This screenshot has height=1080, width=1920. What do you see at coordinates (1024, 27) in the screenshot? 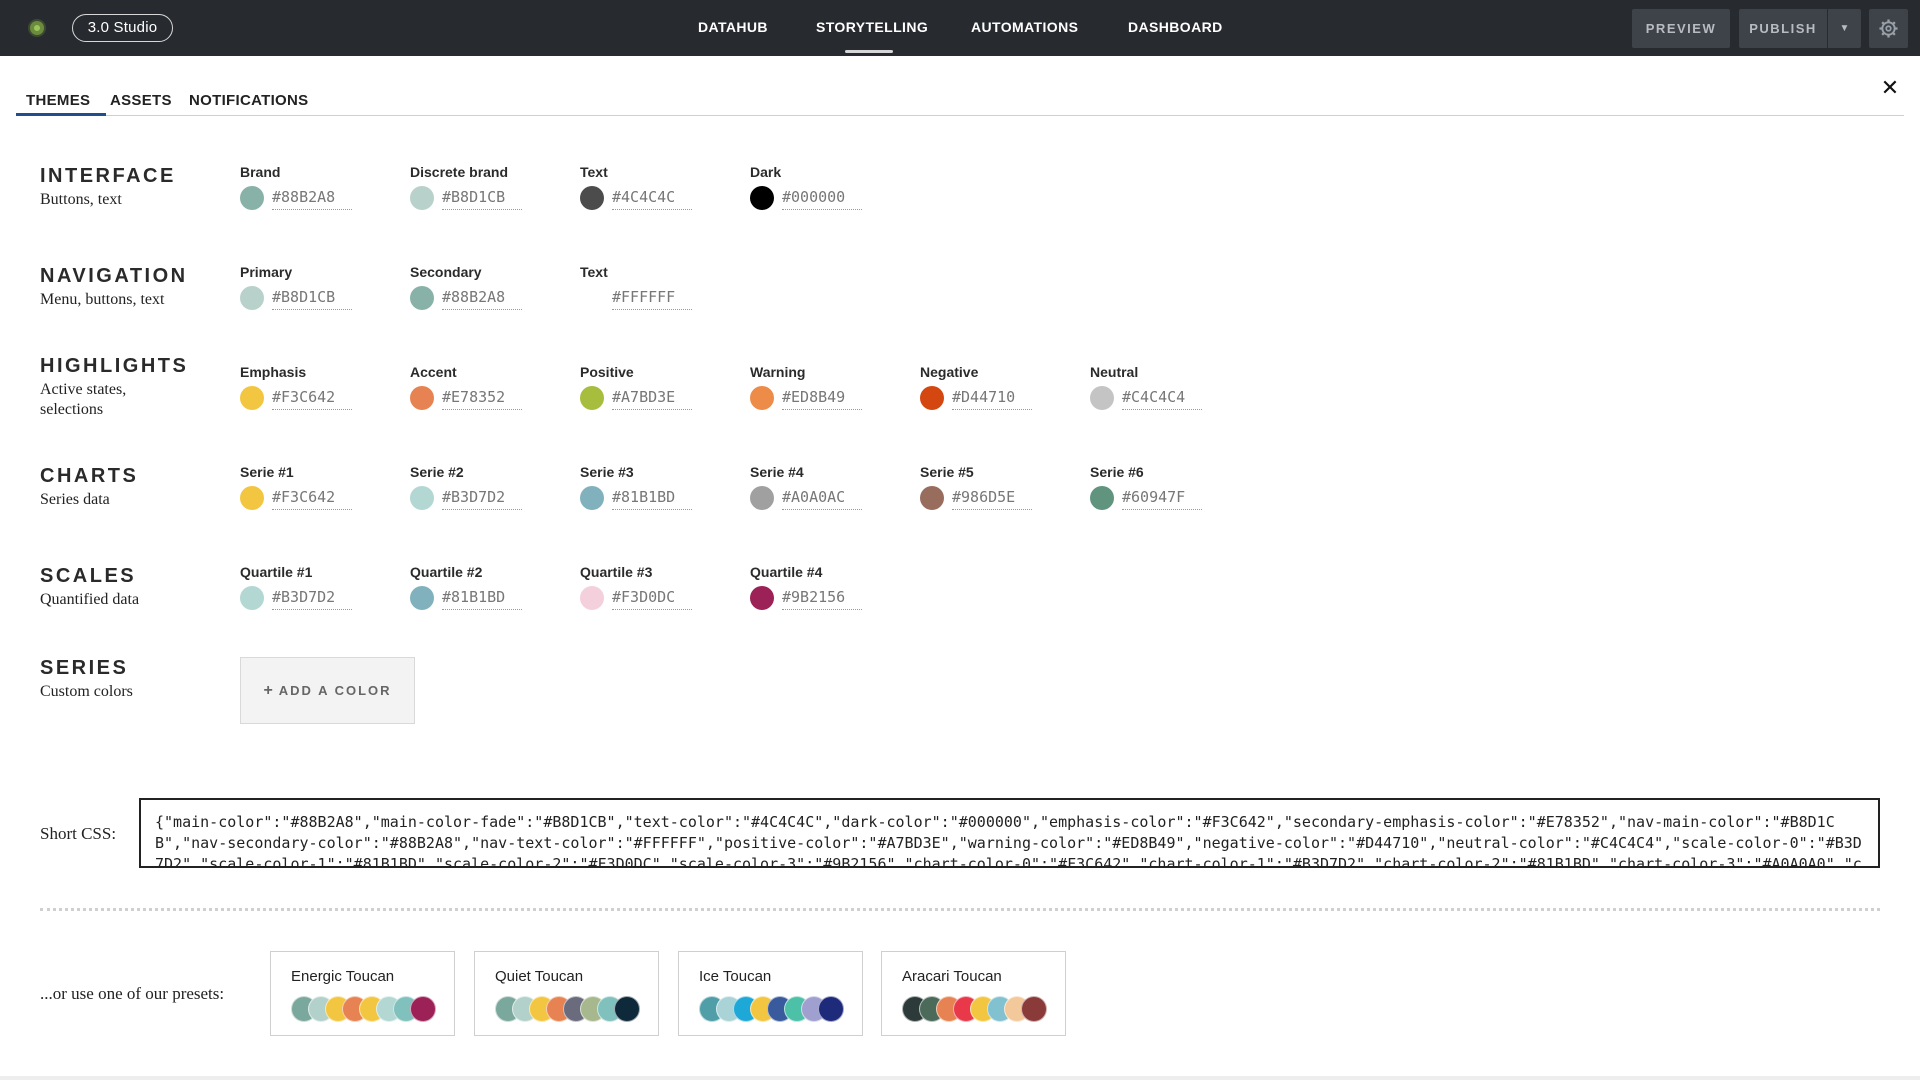
I see `nav-automations: AUTOMATIONS` at bounding box center [1024, 27].